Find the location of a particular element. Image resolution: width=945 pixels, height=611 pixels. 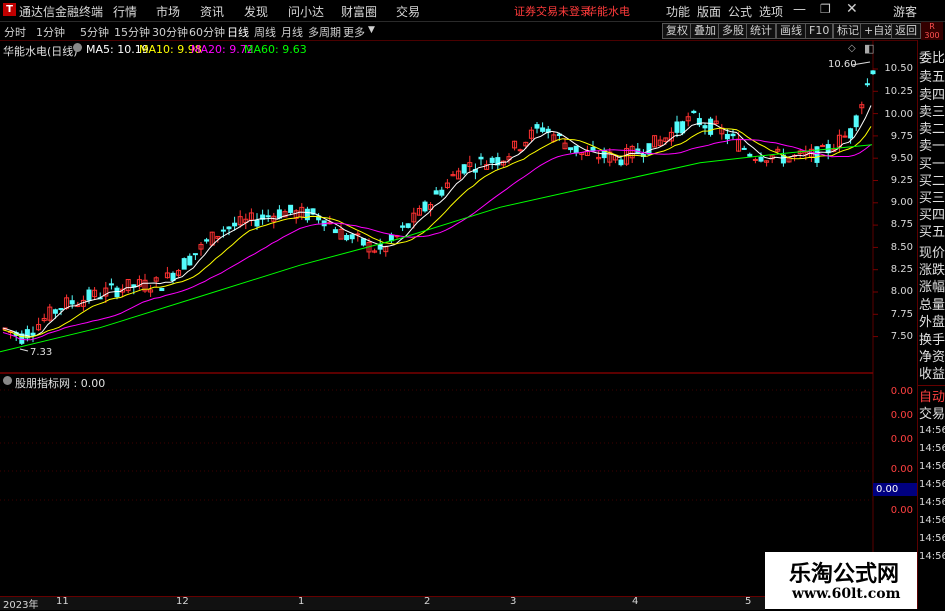

y-tick: 9.50 is located at coordinates (901, 158).